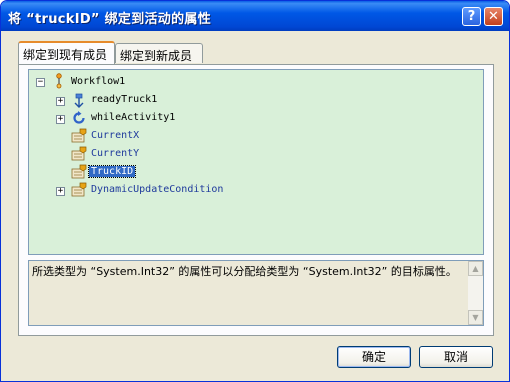  I want to click on help-button: ?, so click(471, 16).